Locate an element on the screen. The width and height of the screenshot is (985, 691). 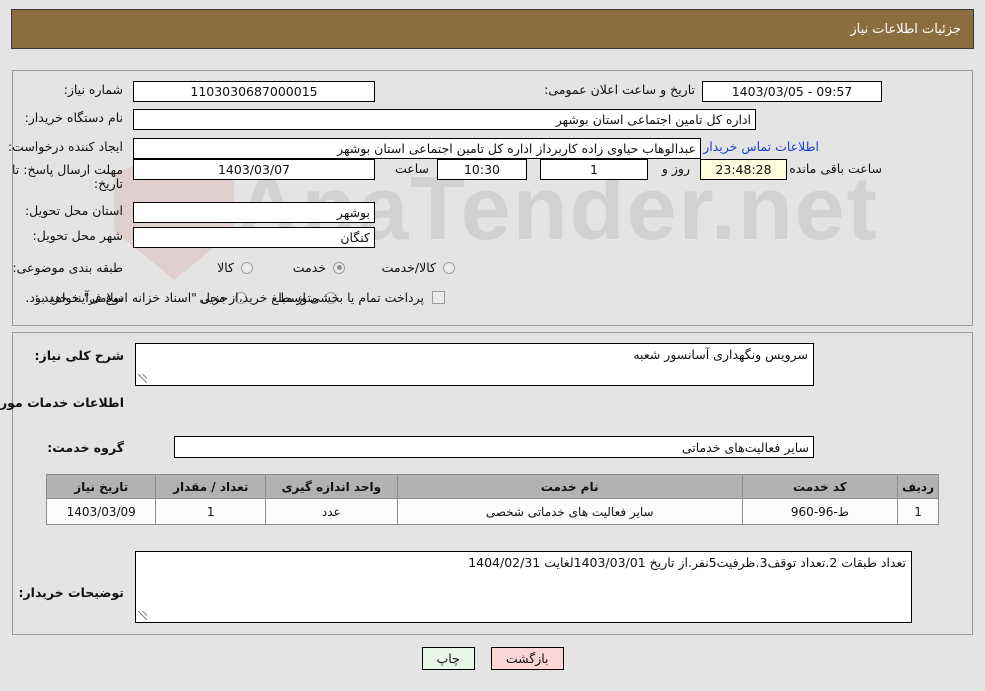
time-label-wrap: ساعت is located at coordinates (412, 168).